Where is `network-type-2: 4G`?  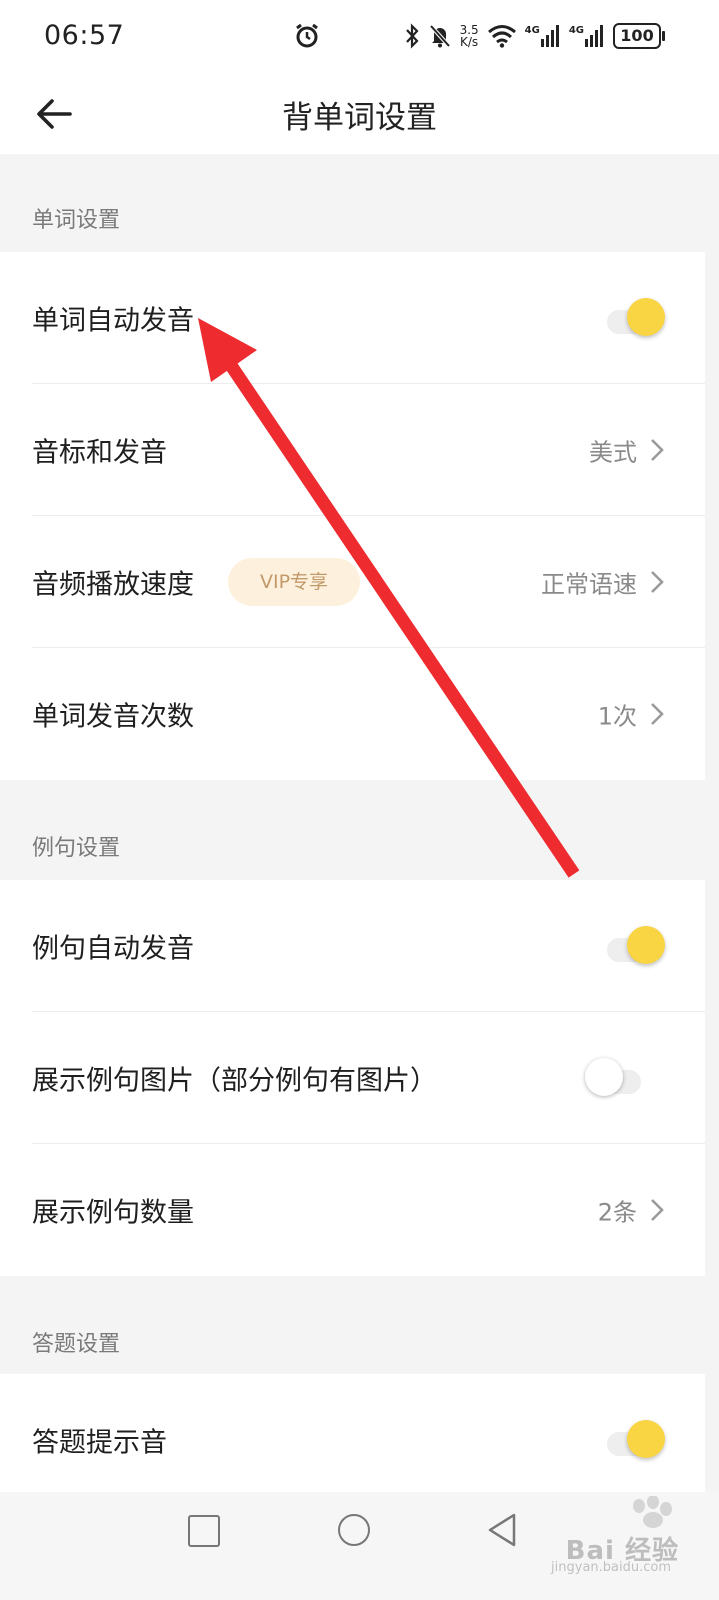 network-type-2: 4G is located at coordinates (576, 30).